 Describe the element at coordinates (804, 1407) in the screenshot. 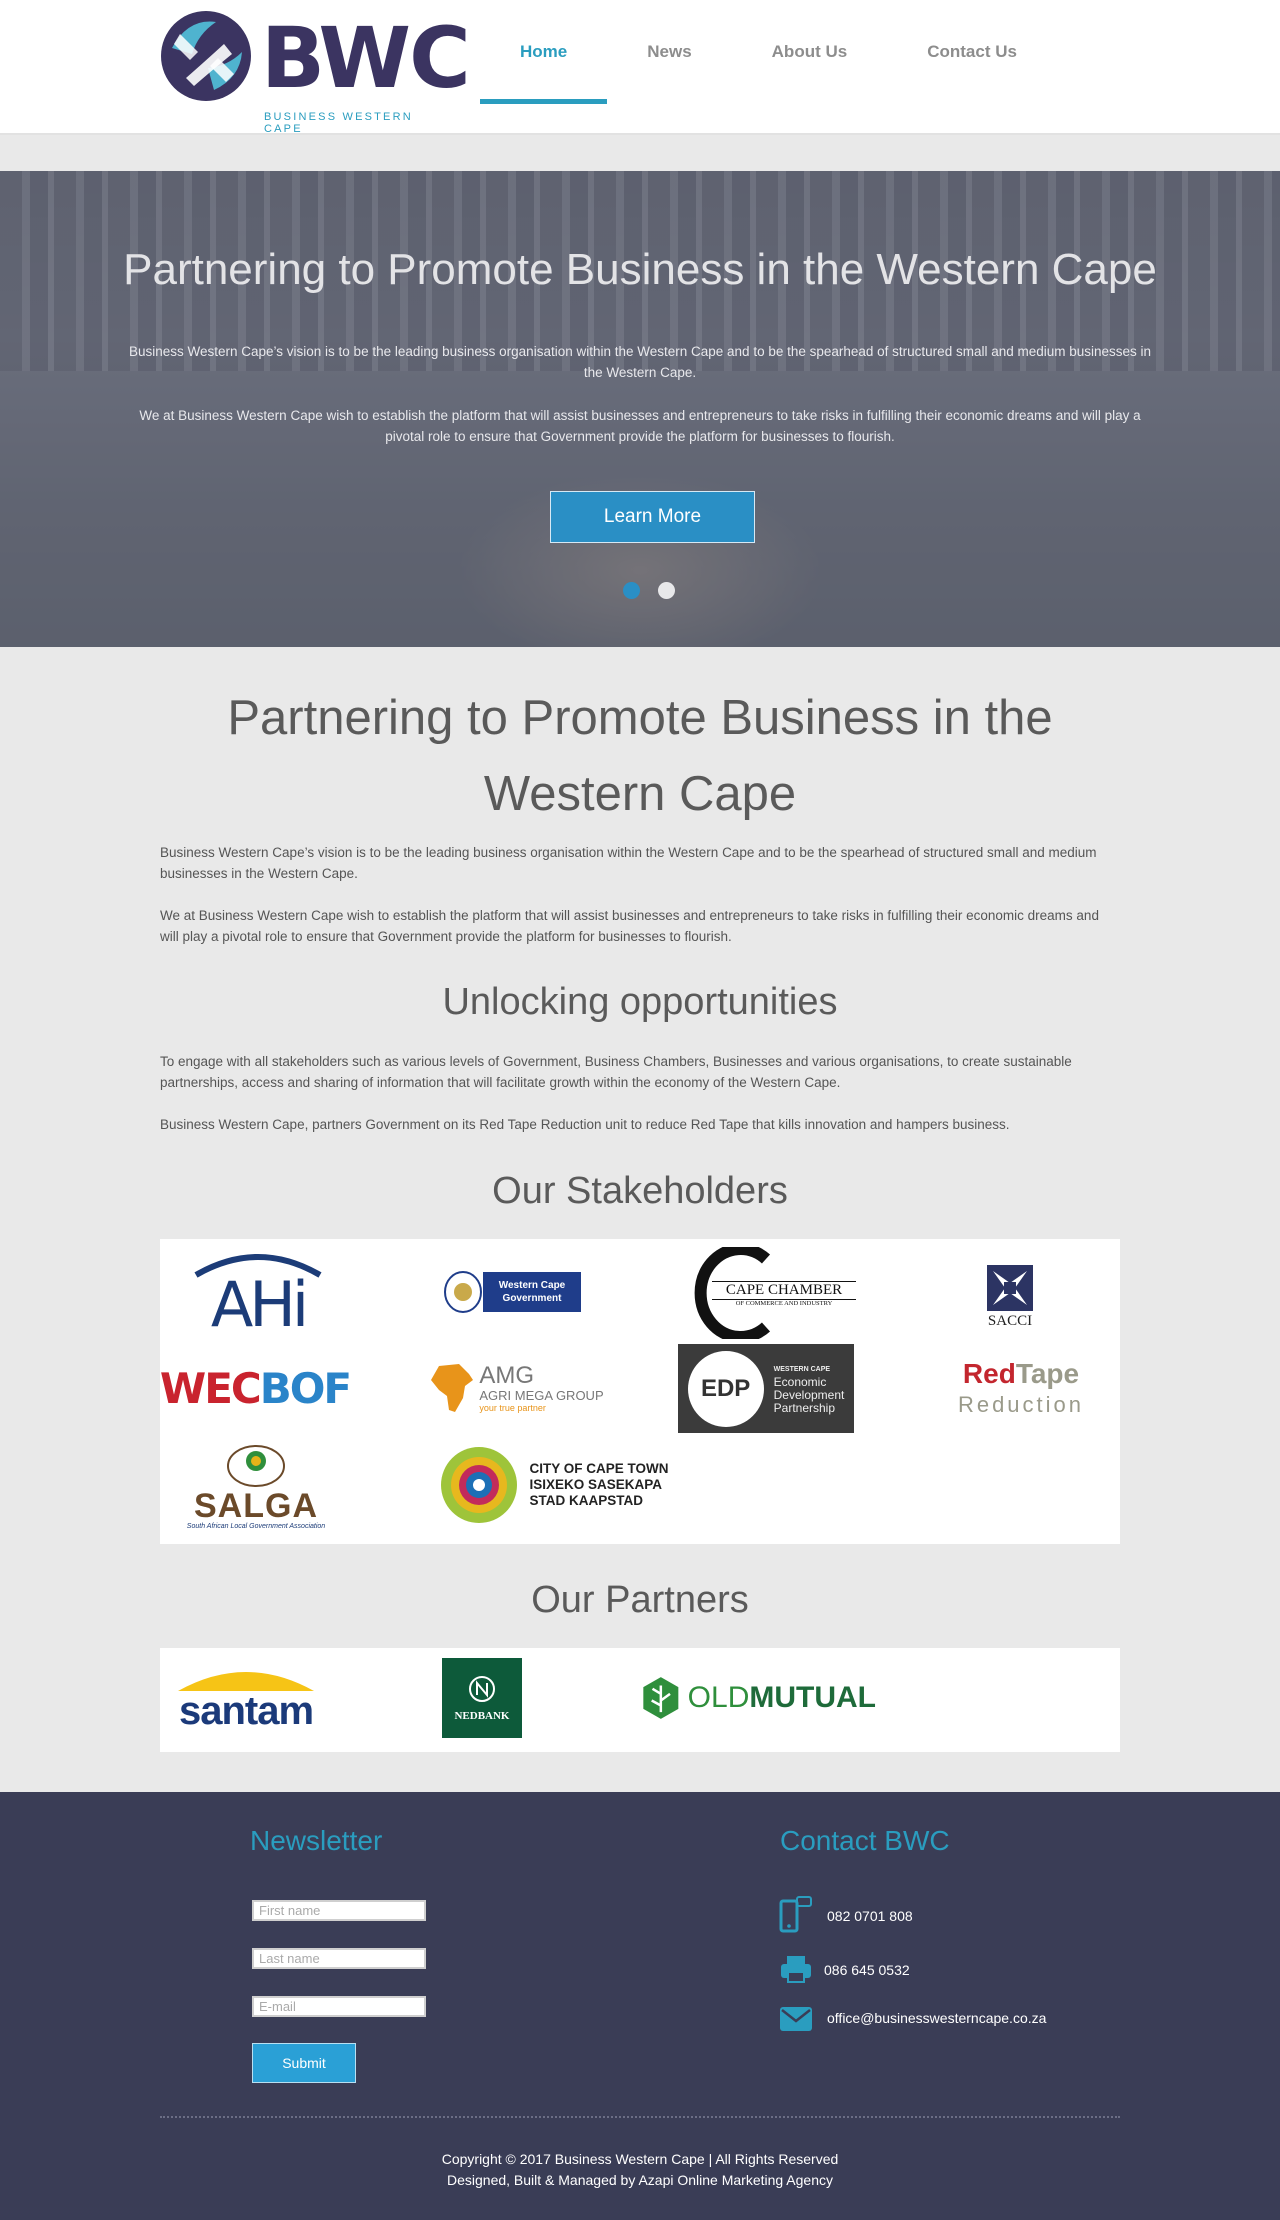

I see `edp-line-4: Partnership` at that location.